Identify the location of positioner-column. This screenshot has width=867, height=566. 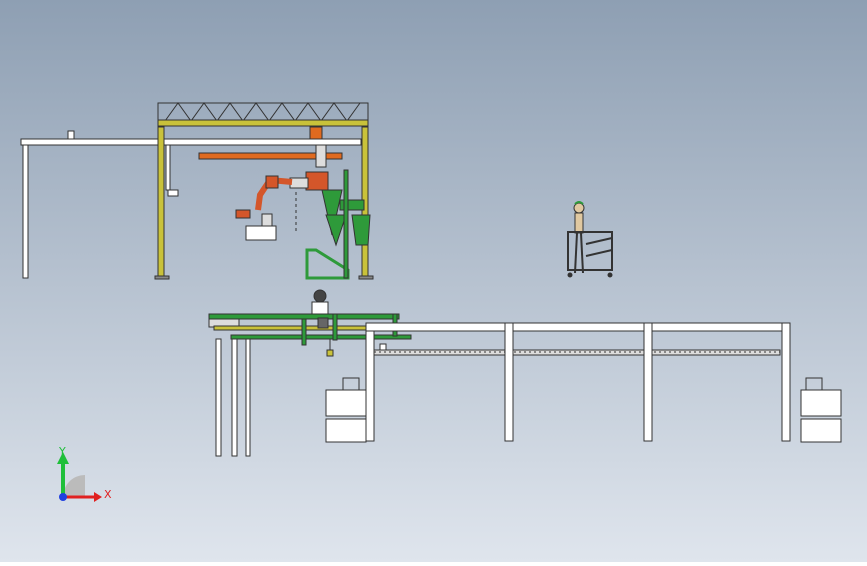
(346, 224).